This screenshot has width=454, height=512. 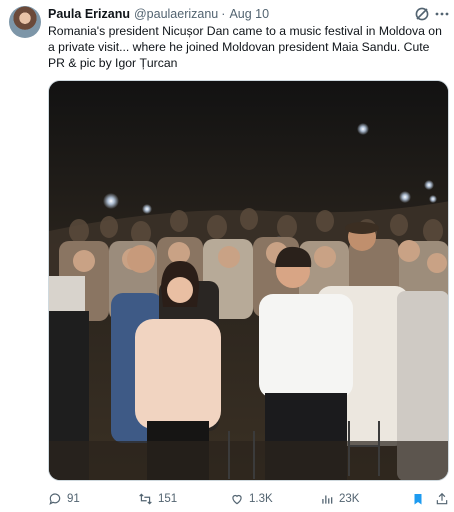 What do you see at coordinates (261, 499) in the screenshot?
I see `like-count: 1.3K` at bounding box center [261, 499].